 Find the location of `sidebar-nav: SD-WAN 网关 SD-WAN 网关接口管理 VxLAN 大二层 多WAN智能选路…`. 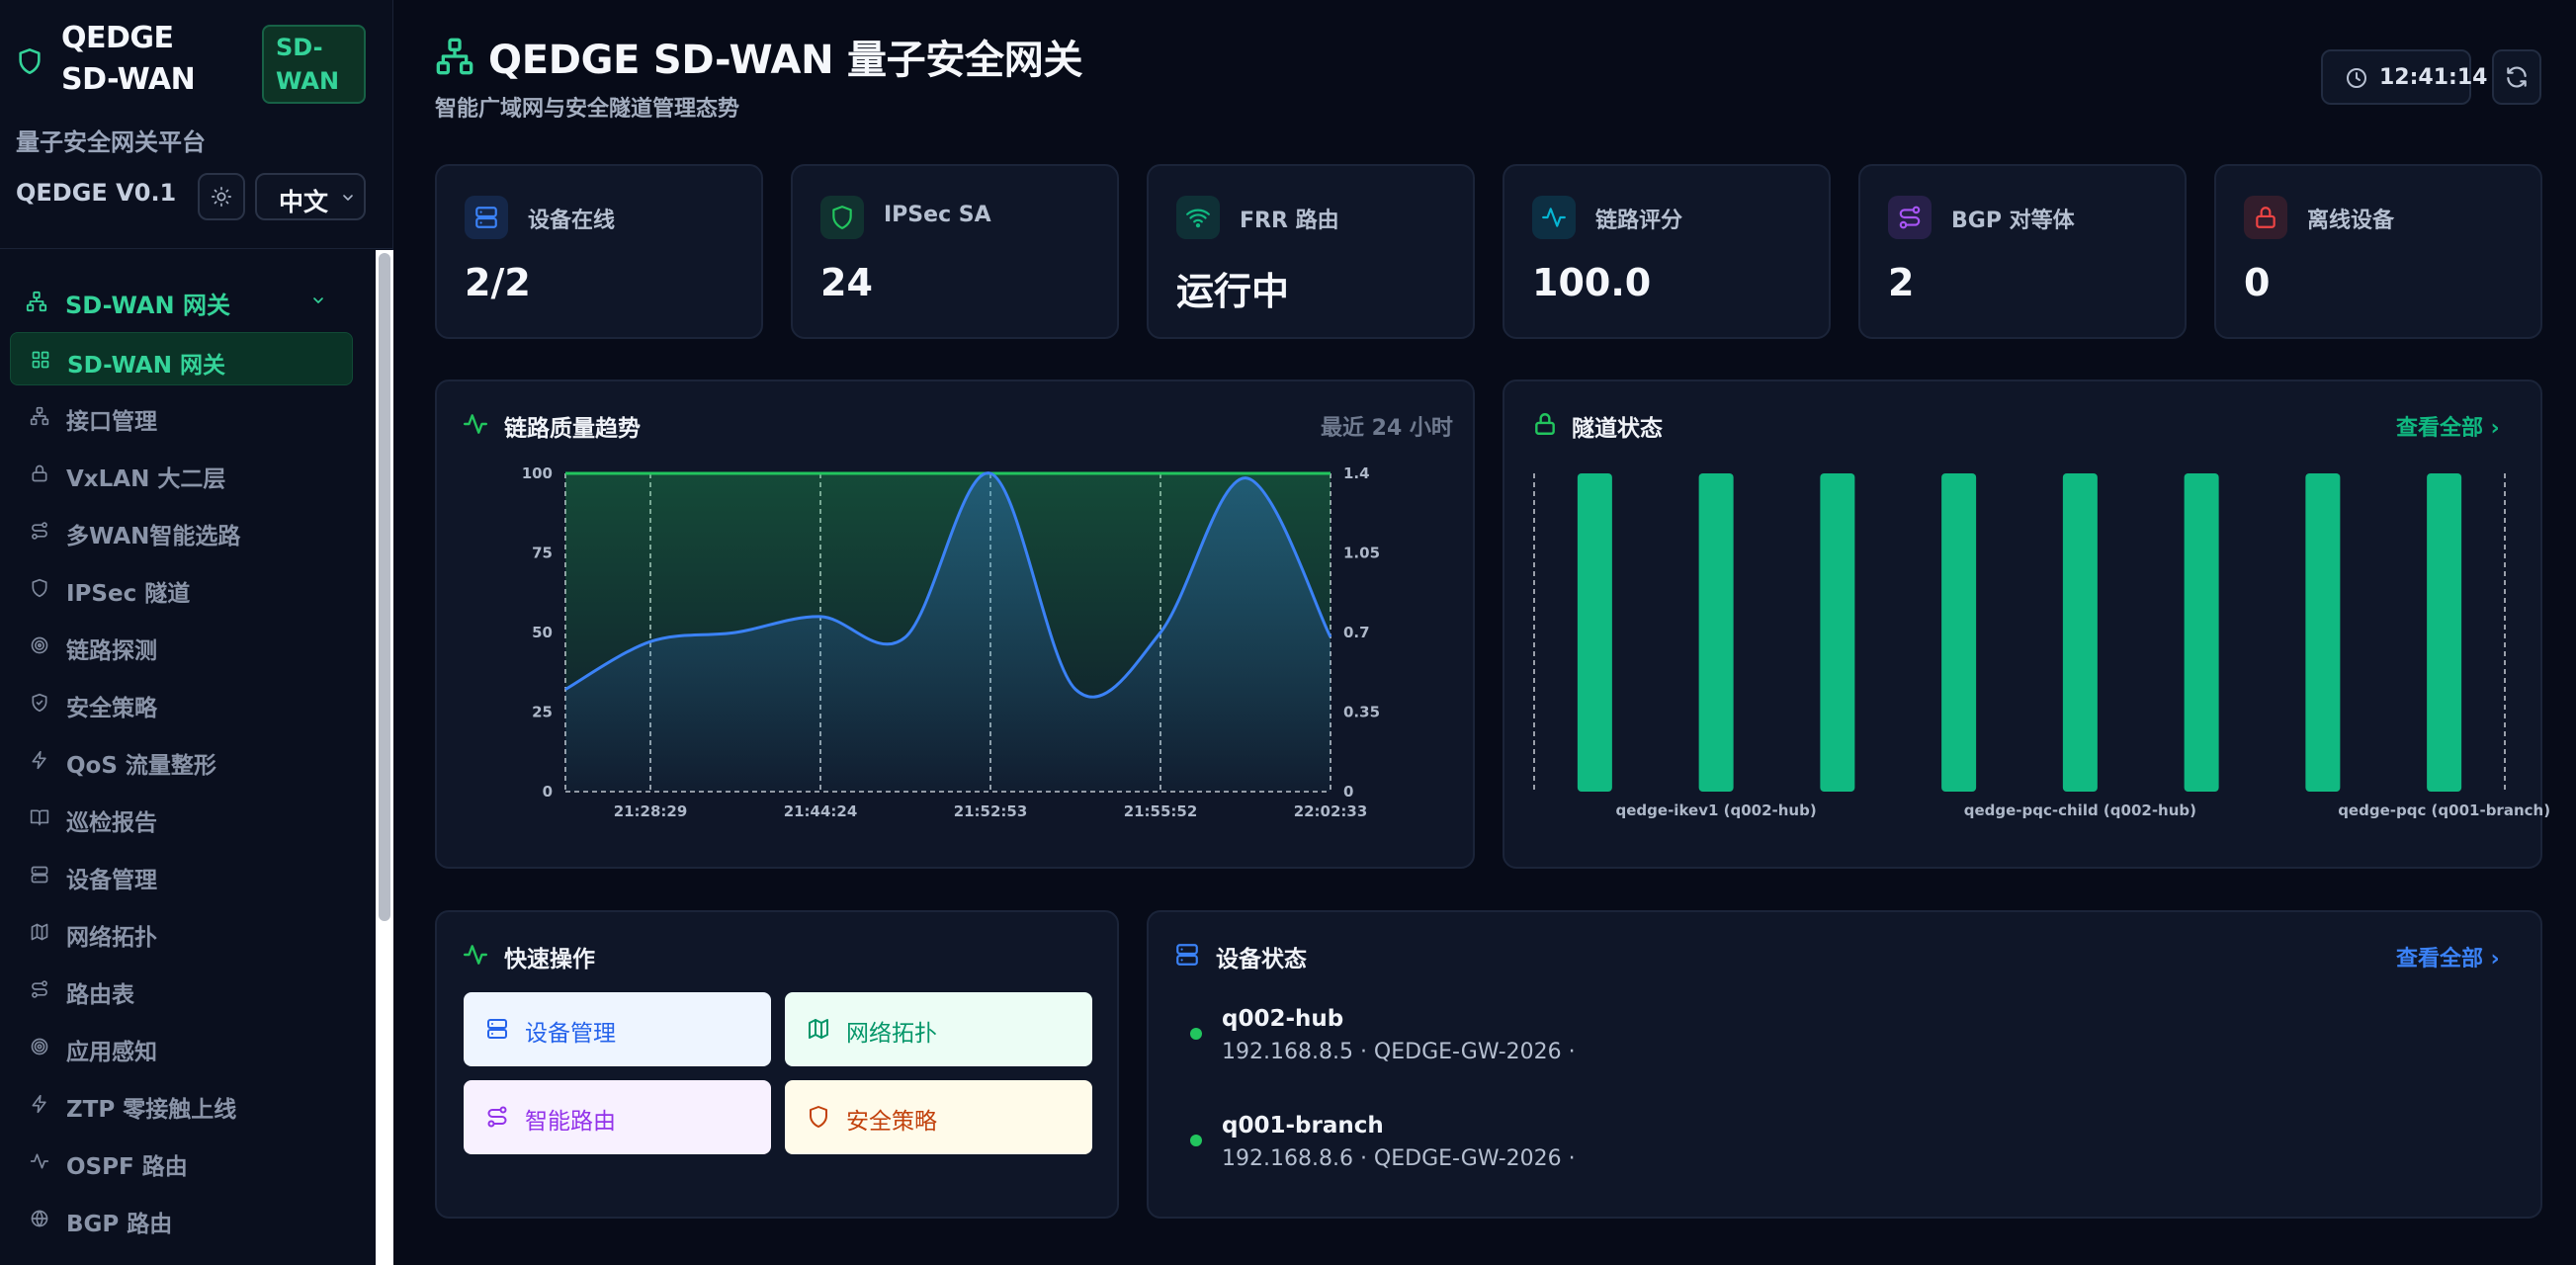

sidebar-nav: SD-WAN 网关 SD-WAN 网关接口管理 VxLAN 大二层 多WAN智能选路… is located at coordinates (188, 757).